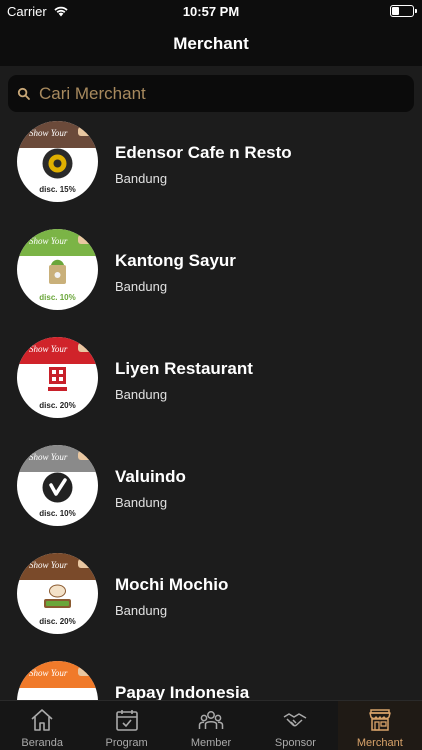 The image size is (422, 750). I want to click on home-icon, so click(42, 720).